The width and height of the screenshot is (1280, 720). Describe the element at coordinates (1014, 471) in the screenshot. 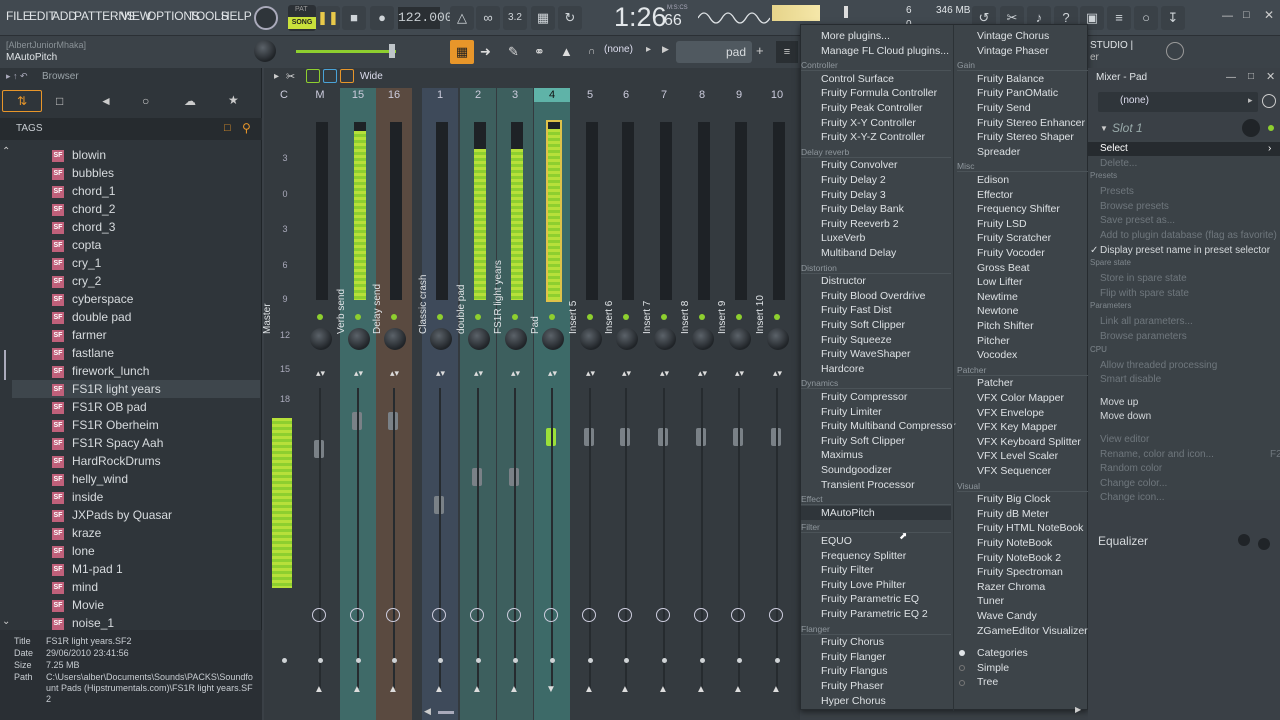

I see `plugin-menu-item: VFX Sequencer` at that location.